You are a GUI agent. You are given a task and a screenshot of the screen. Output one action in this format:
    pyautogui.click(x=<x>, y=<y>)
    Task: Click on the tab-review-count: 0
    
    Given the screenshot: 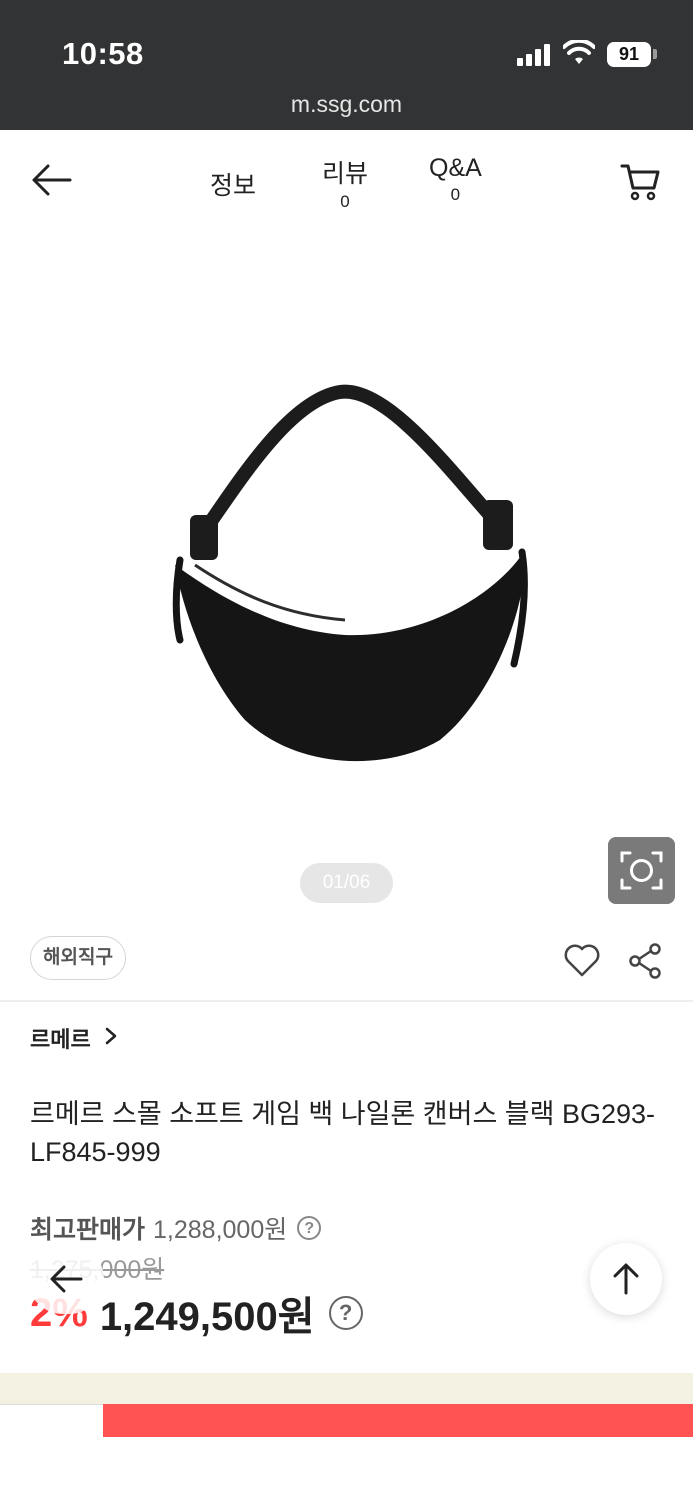 What is the action you would take?
    pyautogui.click(x=345, y=201)
    